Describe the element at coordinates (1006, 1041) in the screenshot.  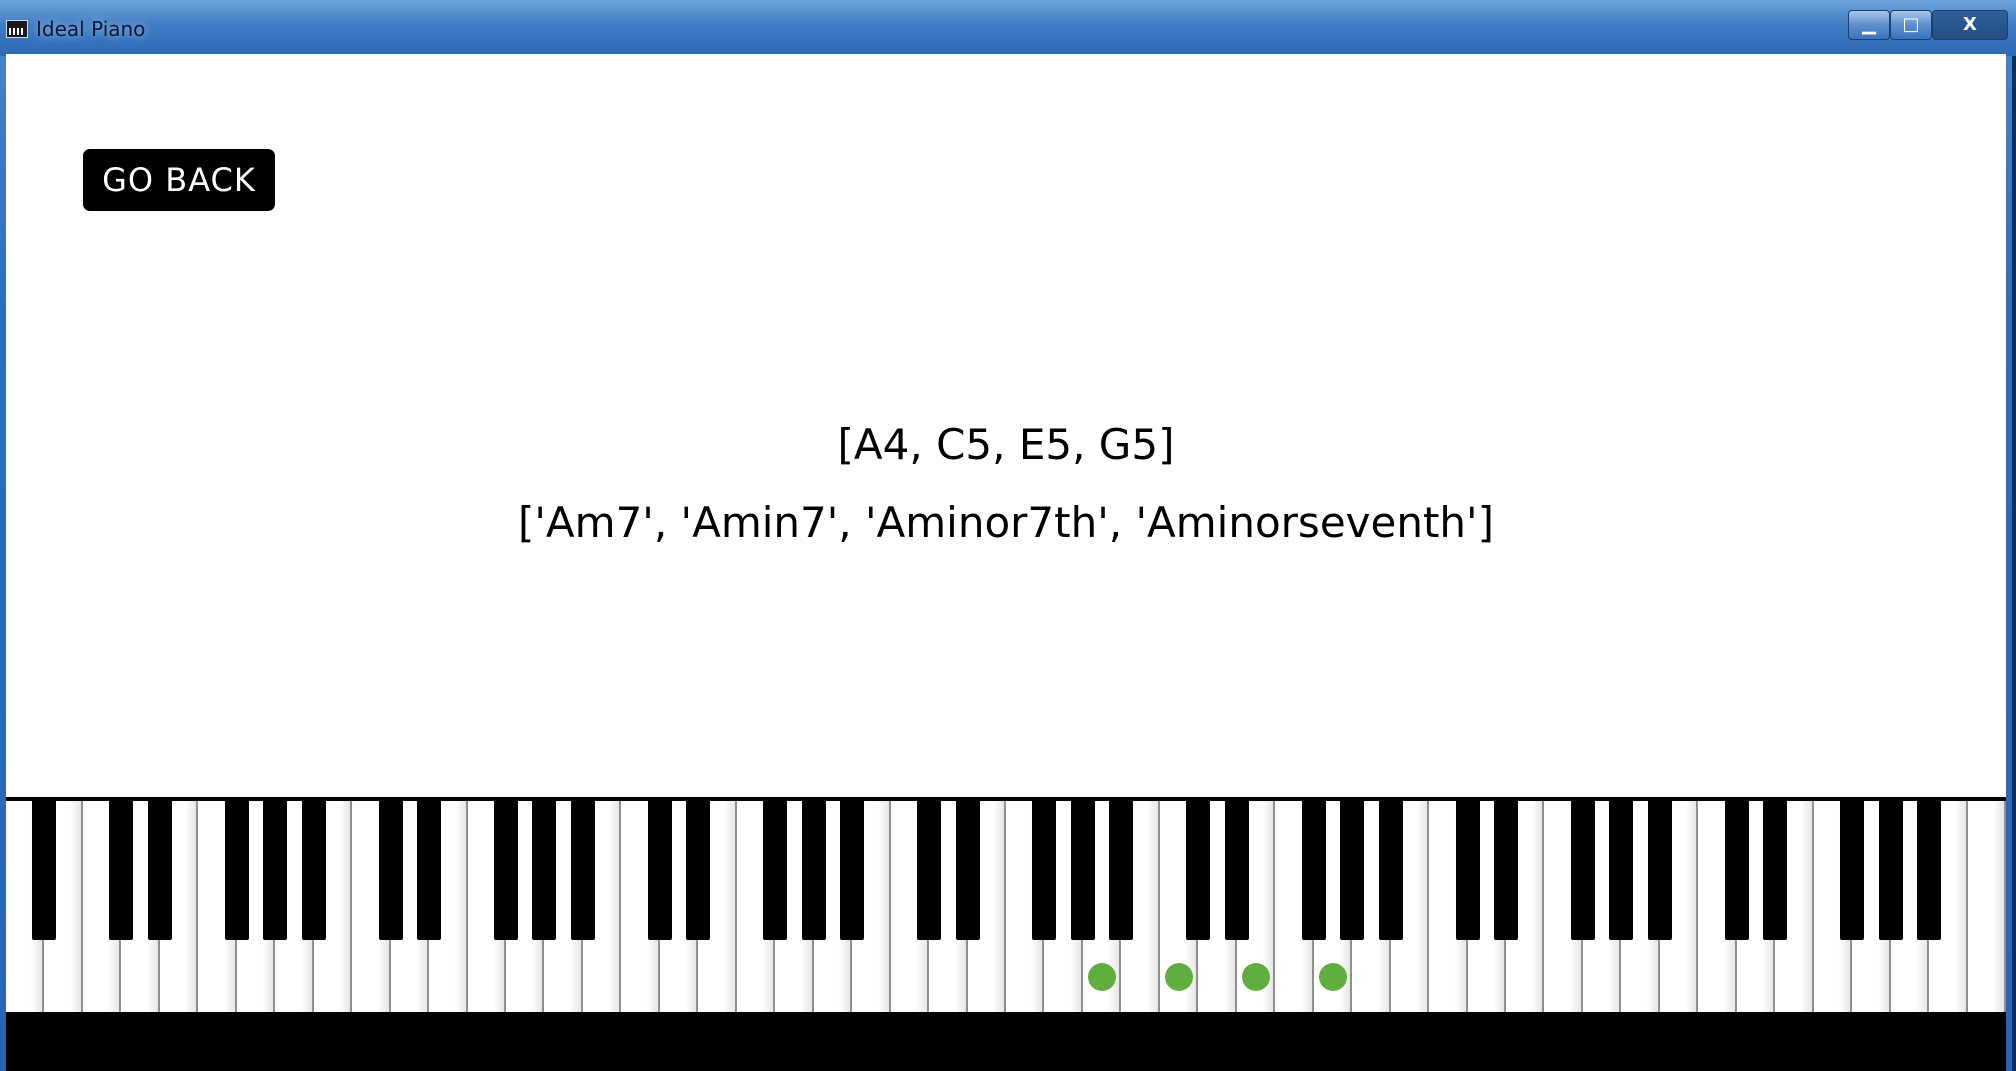
I see `keyboard-base` at that location.